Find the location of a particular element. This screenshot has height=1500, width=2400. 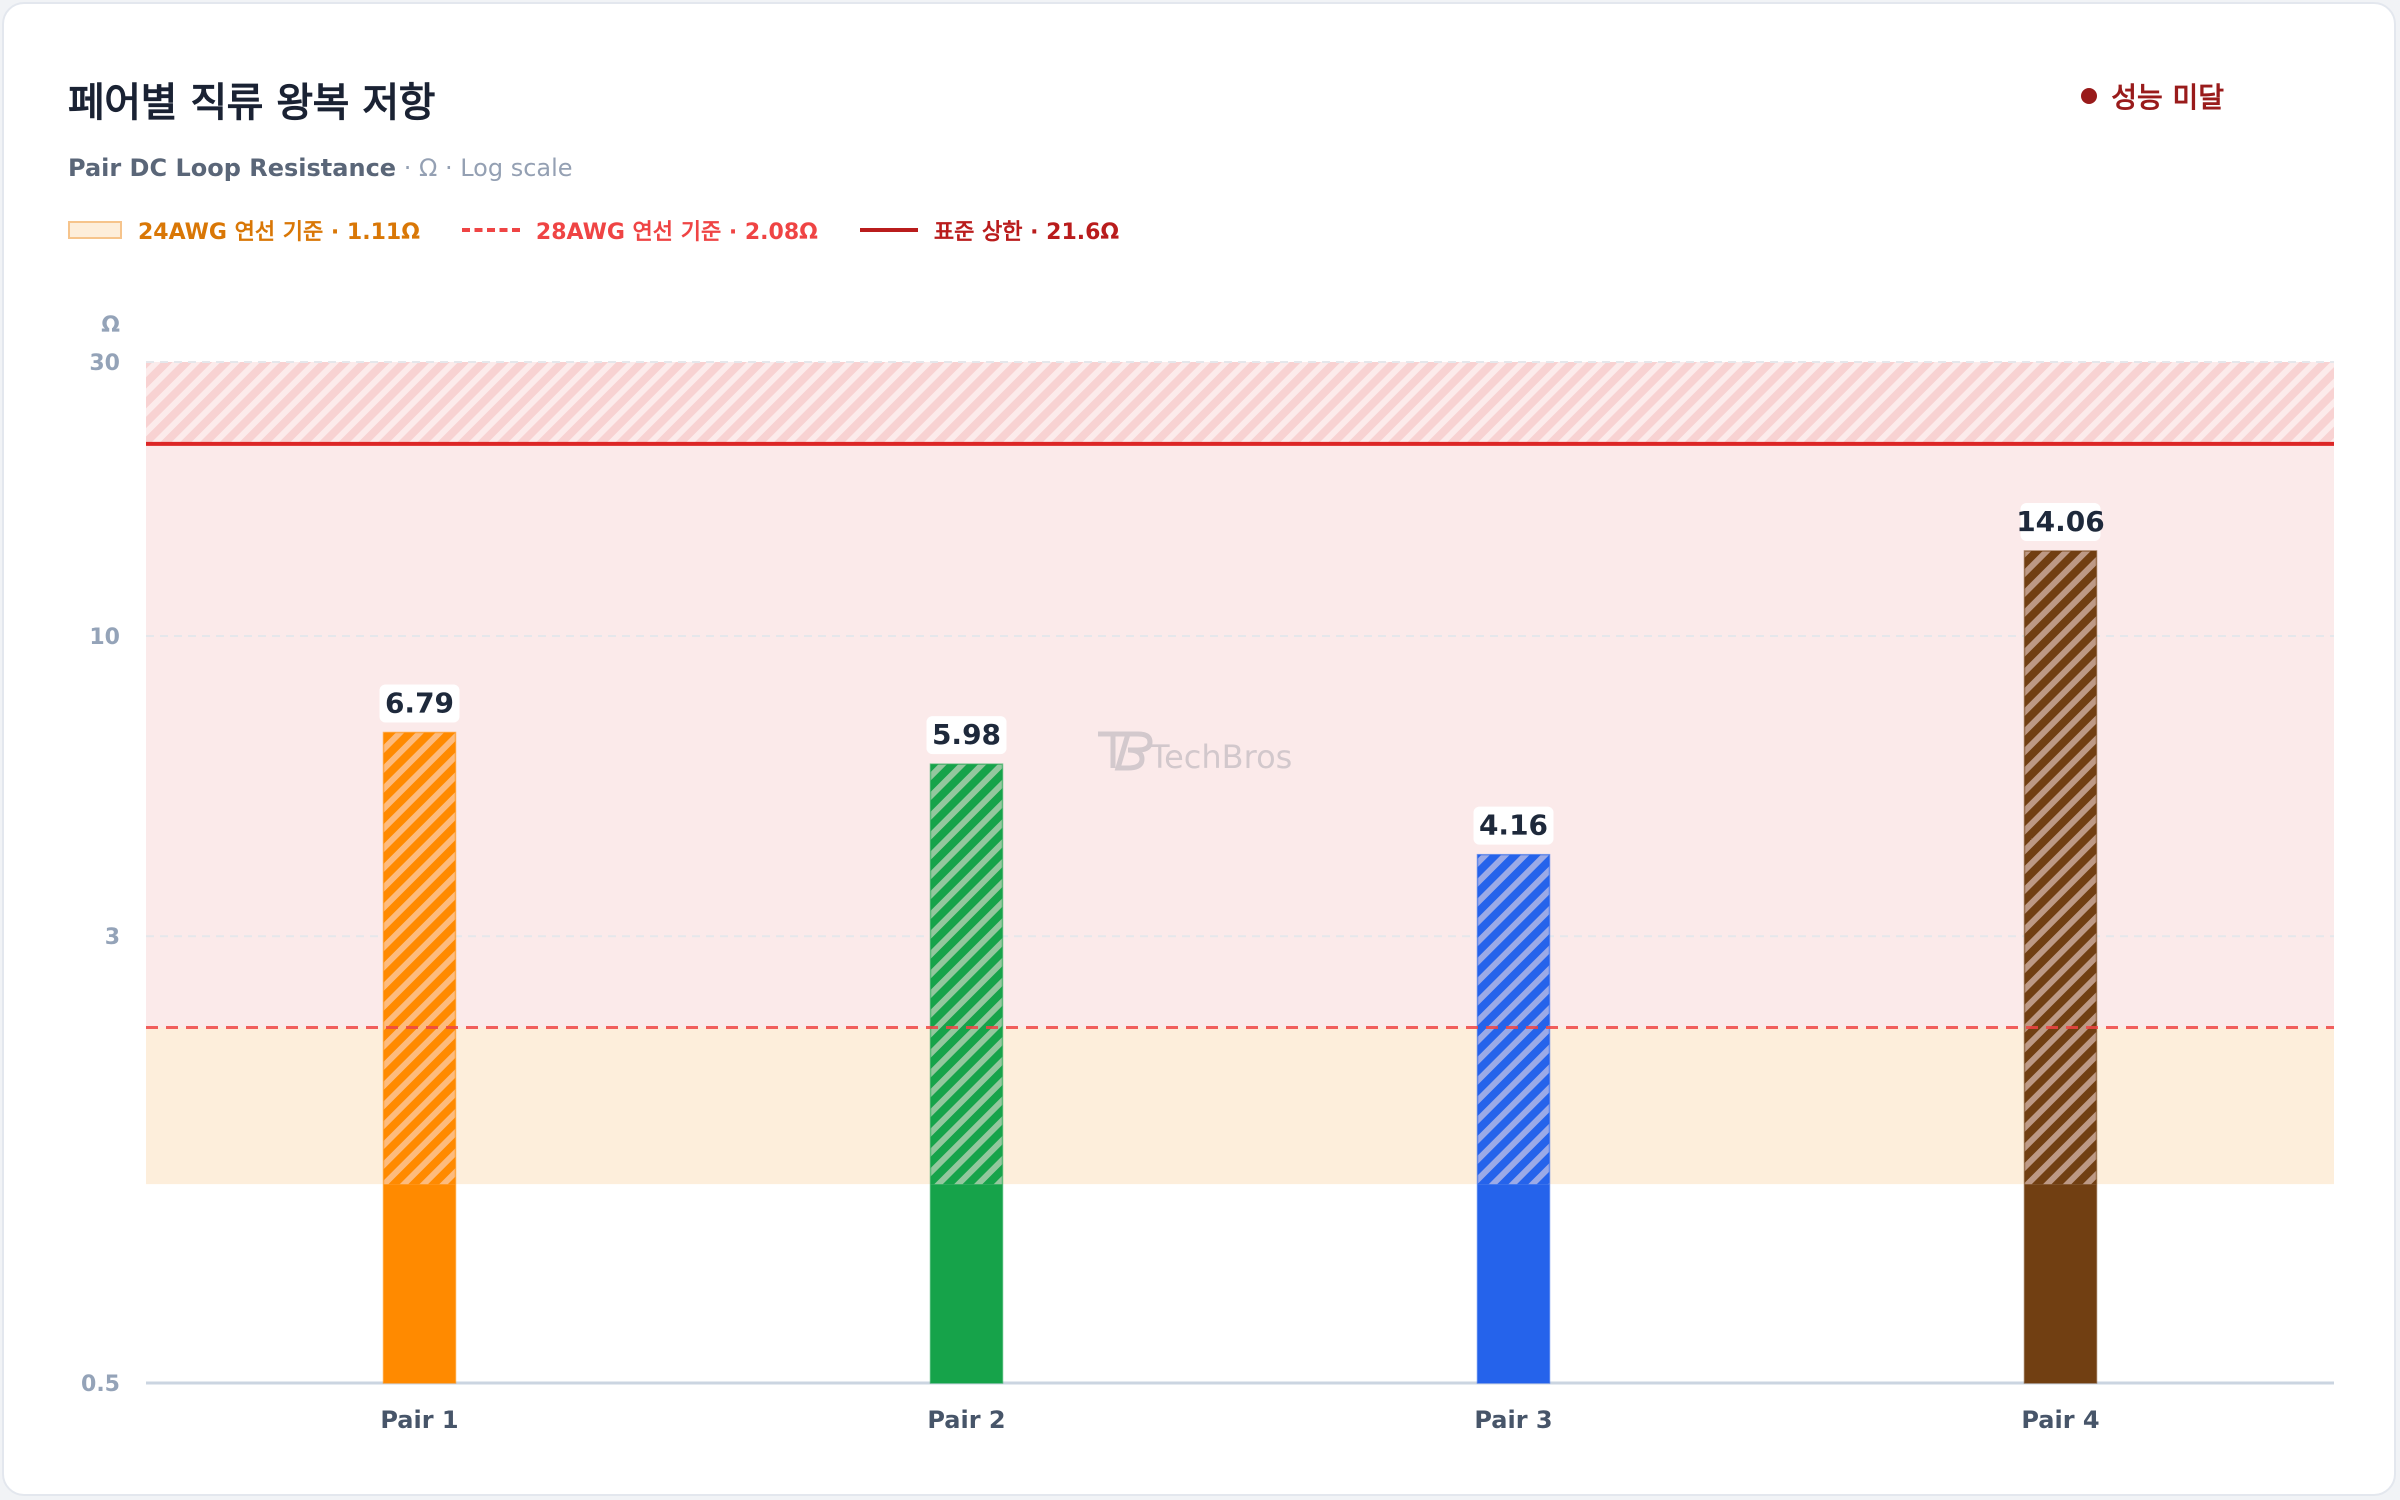

awg24-reference-band is located at coordinates (1240, 1106).